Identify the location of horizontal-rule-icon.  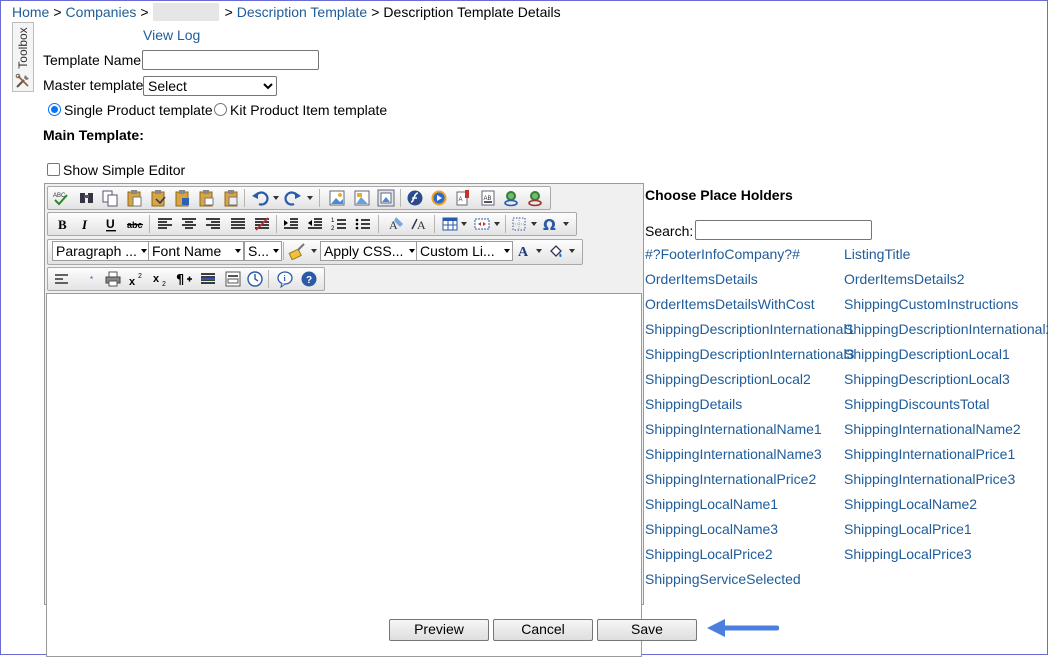
(208, 279).